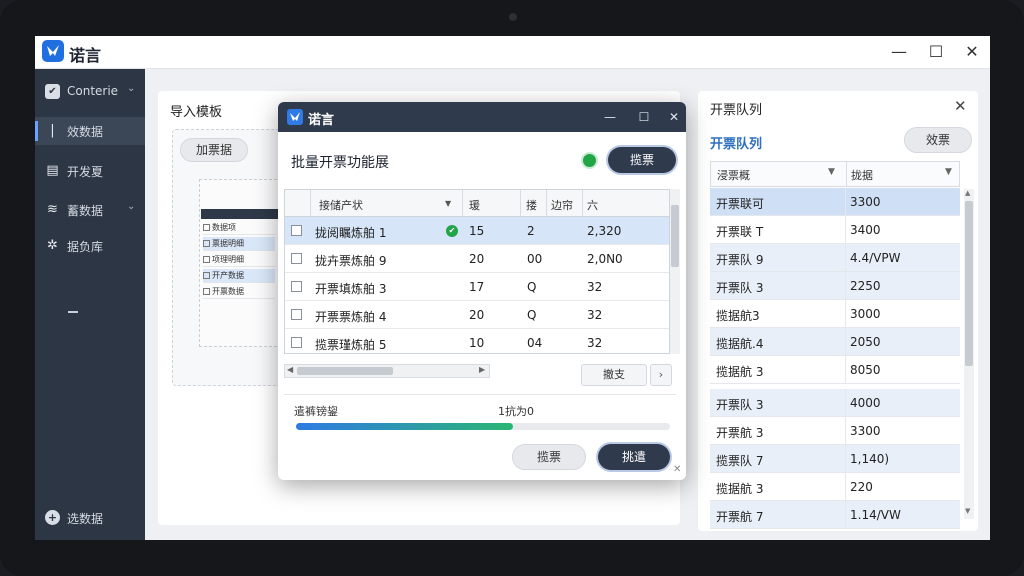 Image resolution: width=1024 pixels, height=576 pixels. I want to click on layers-icon: ≋, so click(52, 209).